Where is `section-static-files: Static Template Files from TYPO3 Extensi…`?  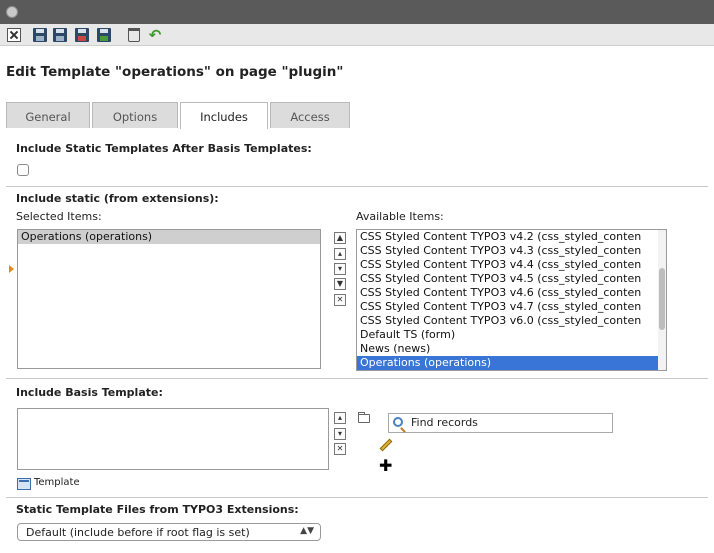 section-static-files: Static Template Files from TYPO3 Extensi… is located at coordinates (357, 522).